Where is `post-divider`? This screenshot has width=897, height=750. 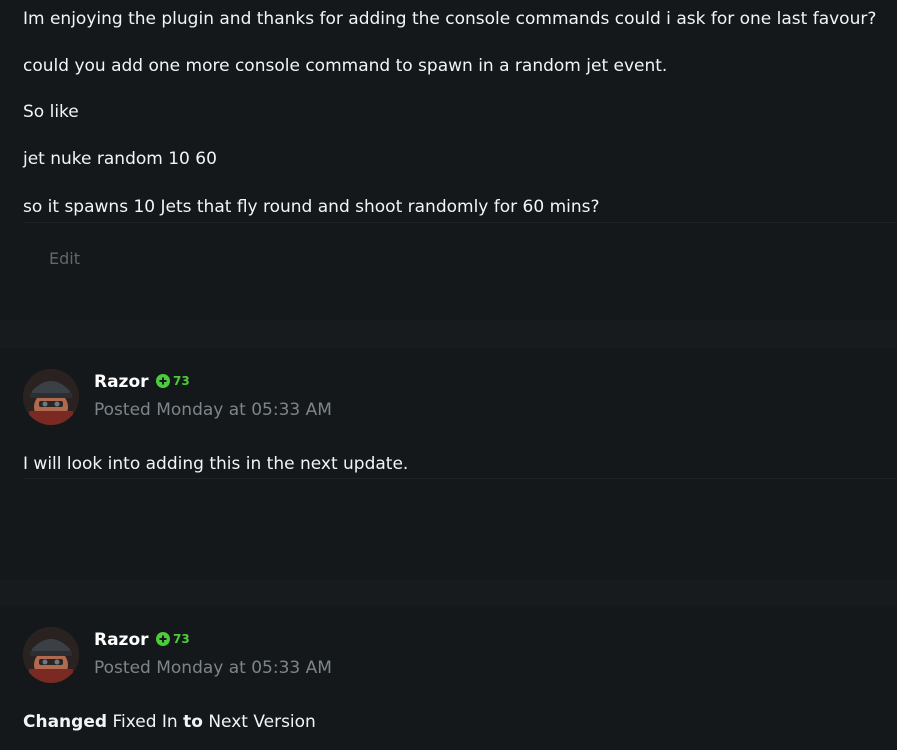
post-divider is located at coordinates (460, 222).